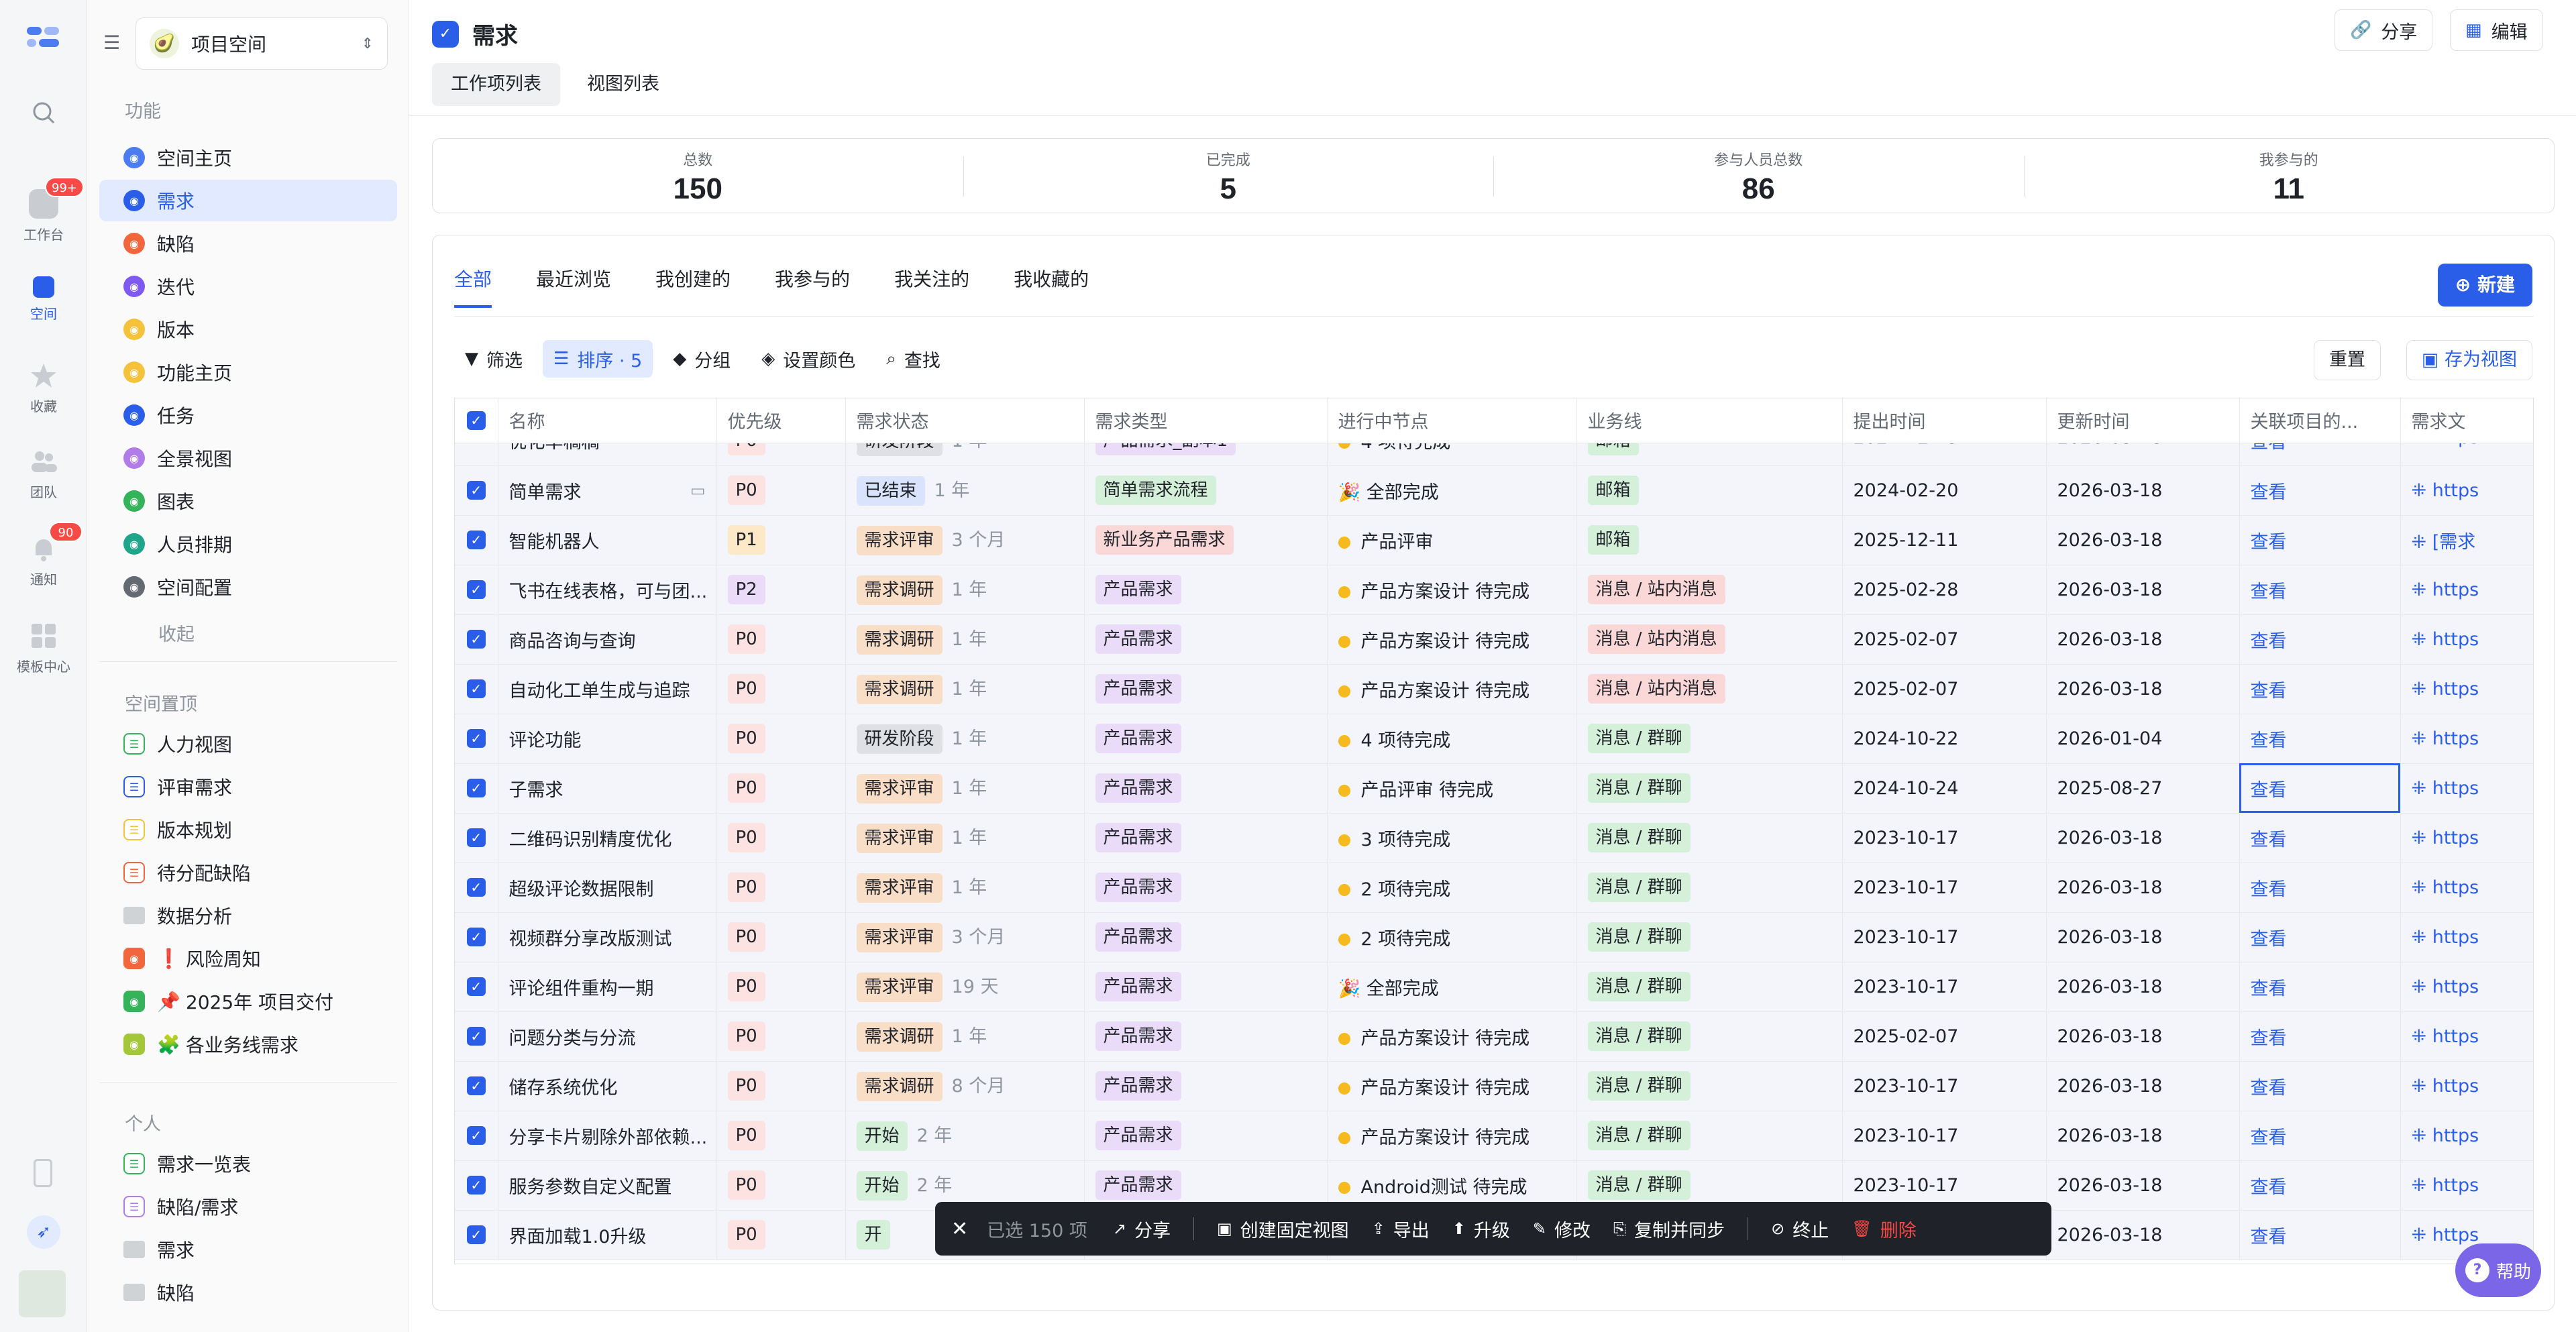  What do you see at coordinates (248, 544) in the screenshot?
I see `features-item: ◉ 人员排期` at bounding box center [248, 544].